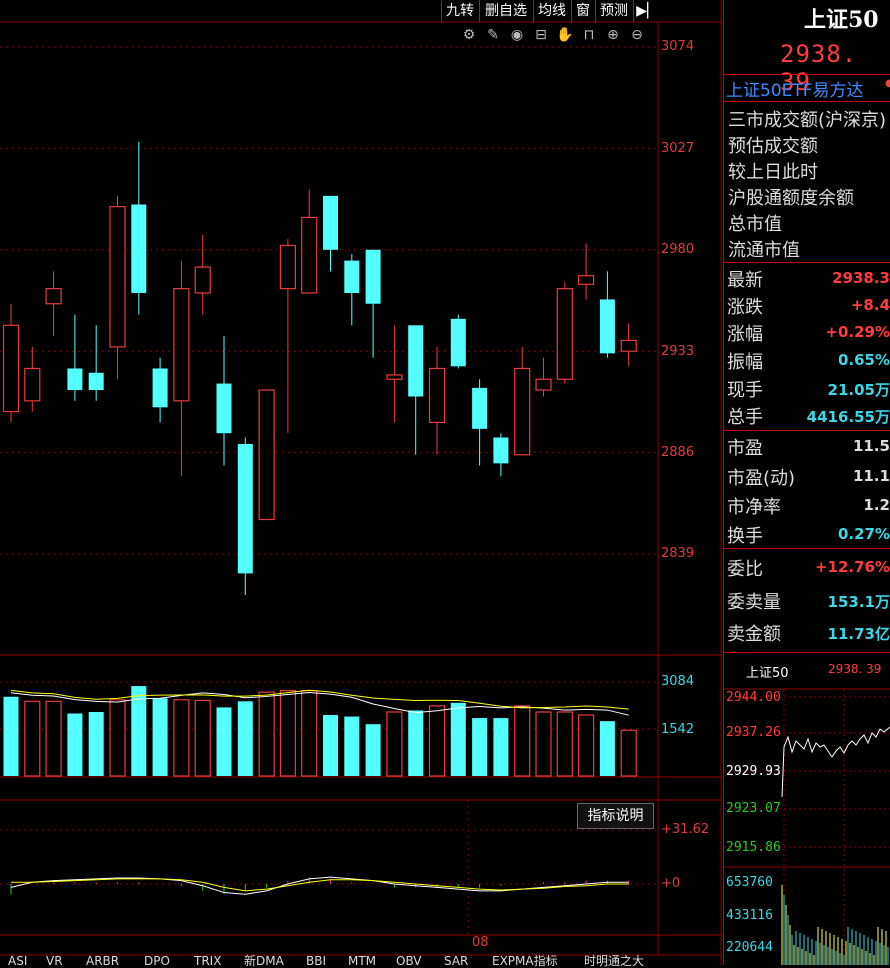  I want to click on quote-value-total-vol: 4416.55万, so click(848, 417).